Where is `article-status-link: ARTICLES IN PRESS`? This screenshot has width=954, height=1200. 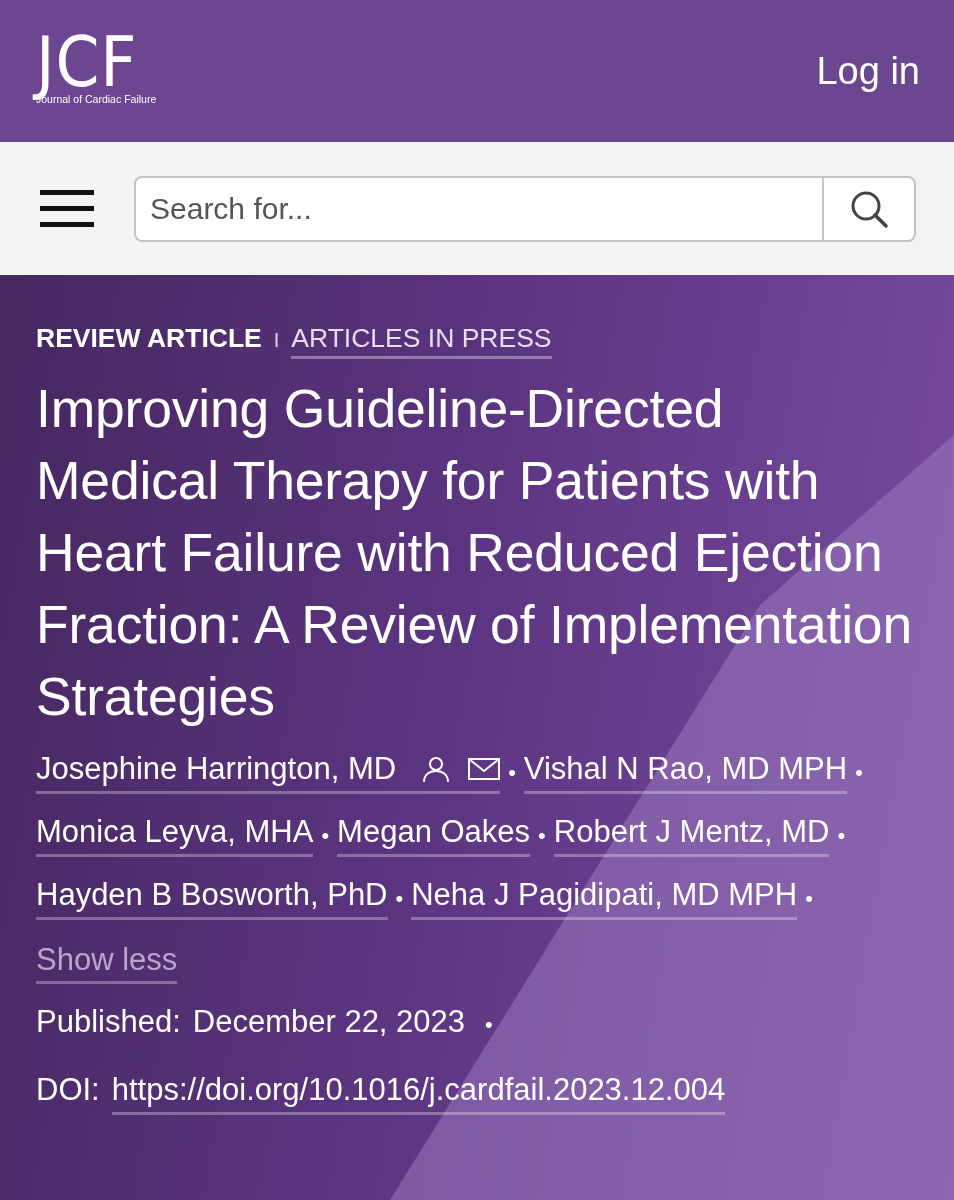 article-status-link: ARTICLES IN PRESS is located at coordinates (421, 341).